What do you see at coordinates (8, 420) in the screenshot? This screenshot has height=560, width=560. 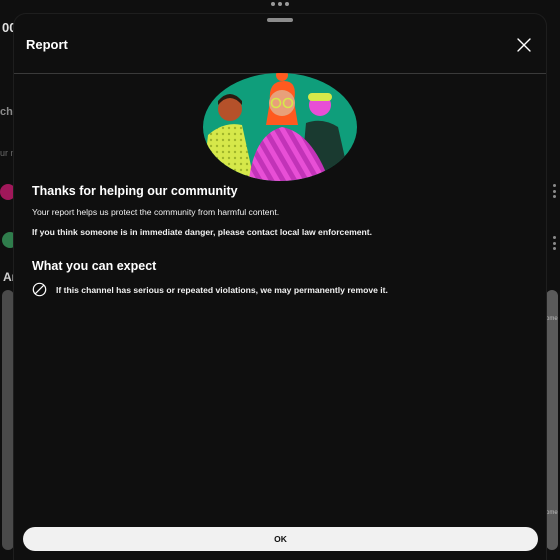 I see `video-thumbnail` at bounding box center [8, 420].